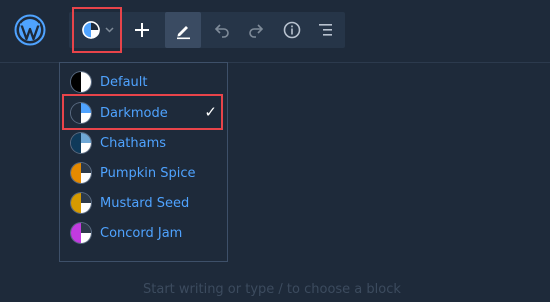  I want to click on edit-mode-button, so click(183, 30).